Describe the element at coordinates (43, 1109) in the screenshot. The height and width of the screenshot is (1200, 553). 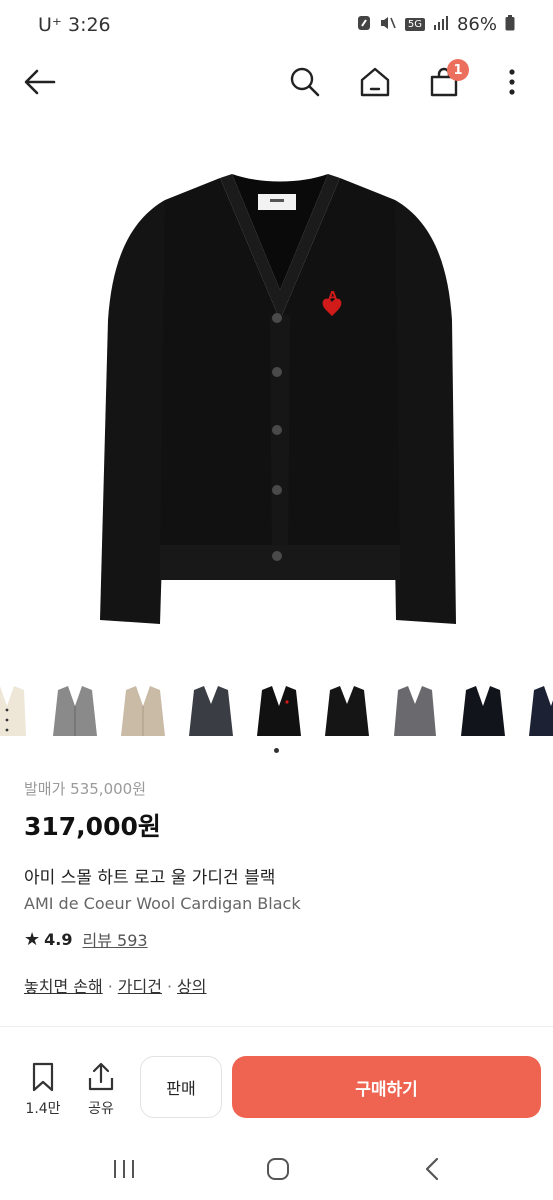
I see `bookmark-count: 1.4만` at that location.